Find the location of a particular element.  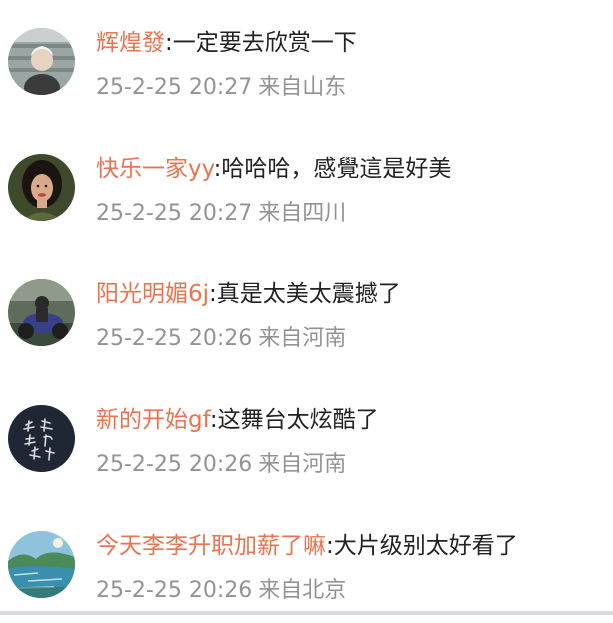

comment-username: 阳光明媚6j is located at coordinates (152, 294).